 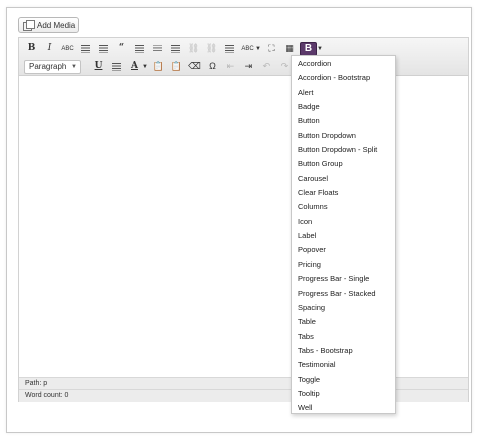 I want to click on unlink-icon: ⛓, so click(x=211, y=48).